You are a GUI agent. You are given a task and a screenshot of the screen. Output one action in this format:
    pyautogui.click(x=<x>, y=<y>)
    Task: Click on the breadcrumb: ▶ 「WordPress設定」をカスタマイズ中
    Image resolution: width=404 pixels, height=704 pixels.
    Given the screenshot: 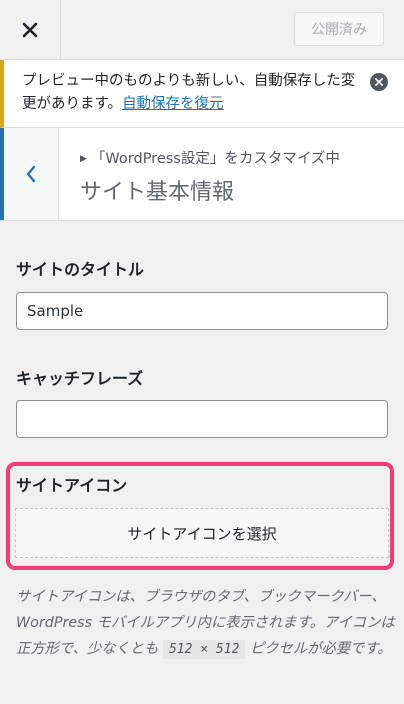 What is the action you would take?
    pyautogui.click(x=210, y=157)
    